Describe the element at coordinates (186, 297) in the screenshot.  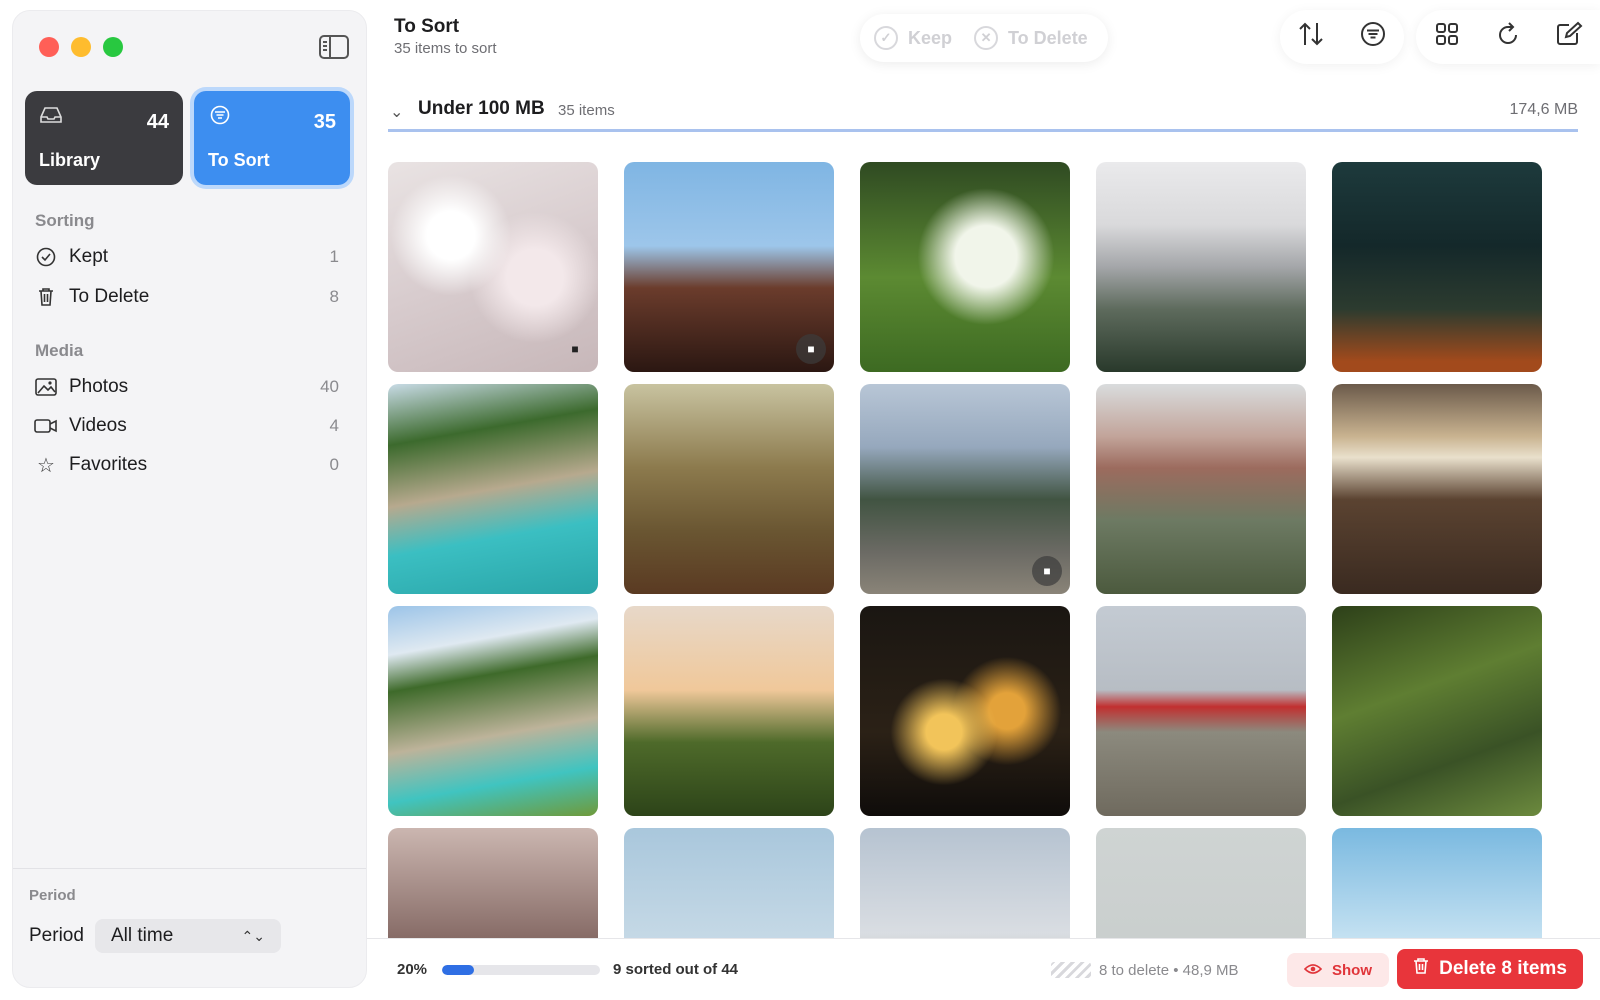
I see `sidebar-item-to-delete: To Delete 8` at that location.